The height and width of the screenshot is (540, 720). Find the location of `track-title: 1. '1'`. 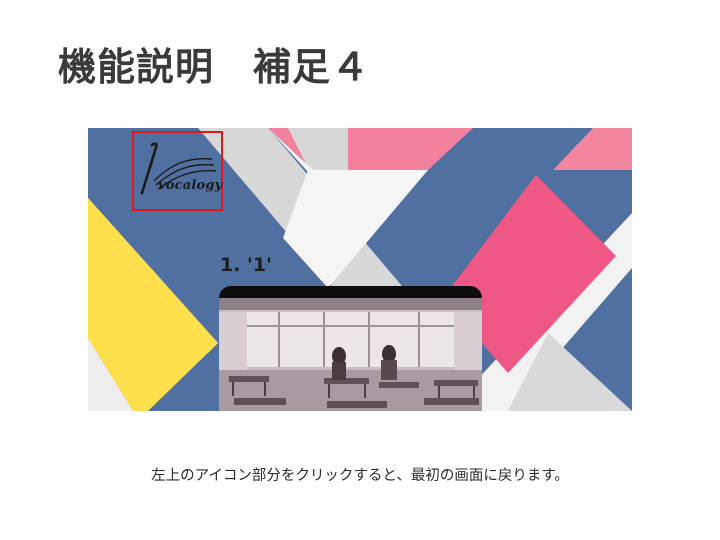

track-title: 1. '1' is located at coordinates (246, 265).